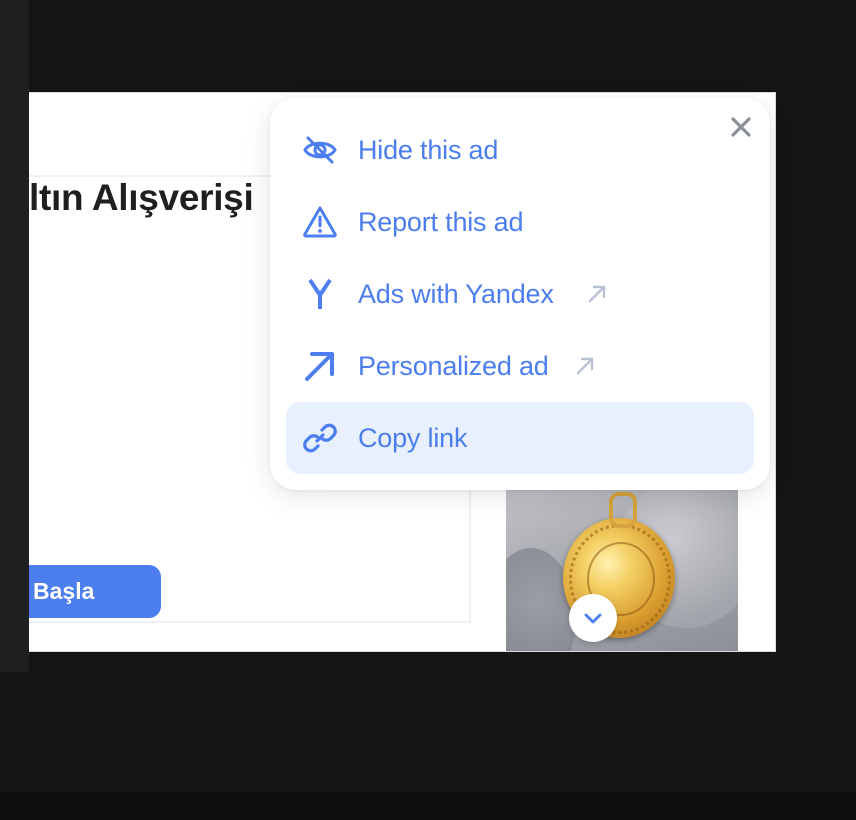 Image resolution: width=856 pixels, height=820 pixels. Describe the element at coordinates (453, 366) in the screenshot. I see `menu-item-label: Personalized ad` at that location.